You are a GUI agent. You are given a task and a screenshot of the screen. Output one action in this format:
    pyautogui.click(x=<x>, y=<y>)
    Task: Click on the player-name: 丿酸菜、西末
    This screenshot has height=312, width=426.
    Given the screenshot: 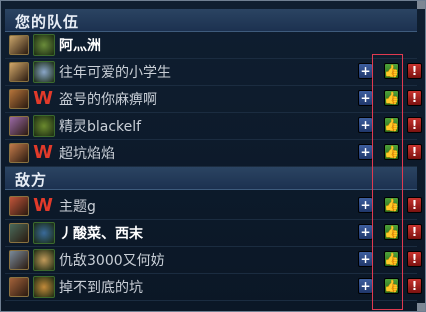 What is the action you would take?
    pyautogui.click(x=101, y=234)
    